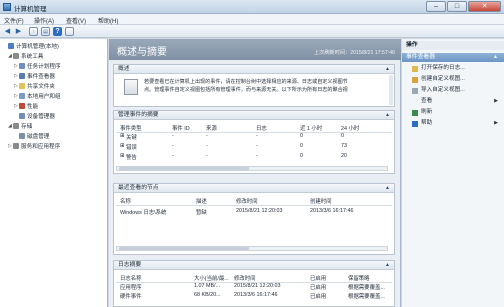 The height and width of the screenshot is (307, 504). What do you see at coordinates (350, 128) in the screenshot?
I see `column-header: 24 小时` at bounding box center [350, 128].